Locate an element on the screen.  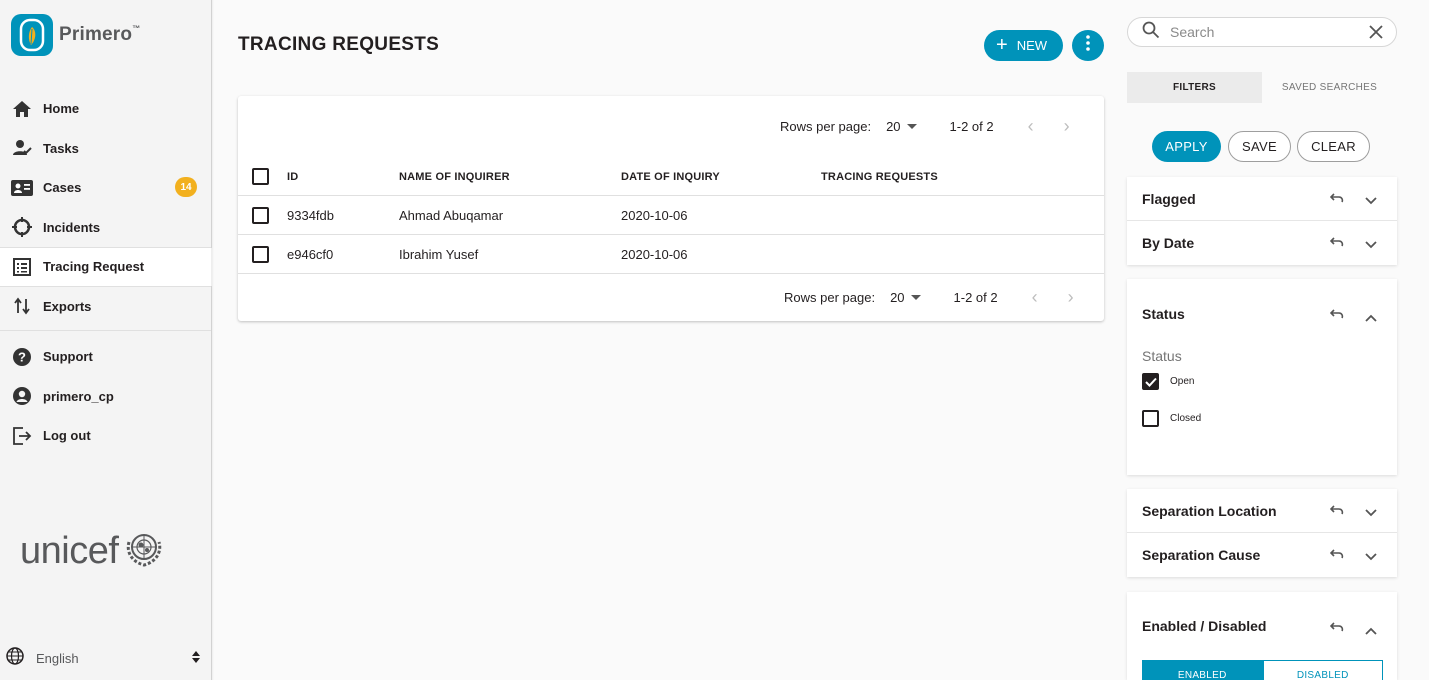
nav-item-cases: Cases 14 is located at coordinates (106, 188).